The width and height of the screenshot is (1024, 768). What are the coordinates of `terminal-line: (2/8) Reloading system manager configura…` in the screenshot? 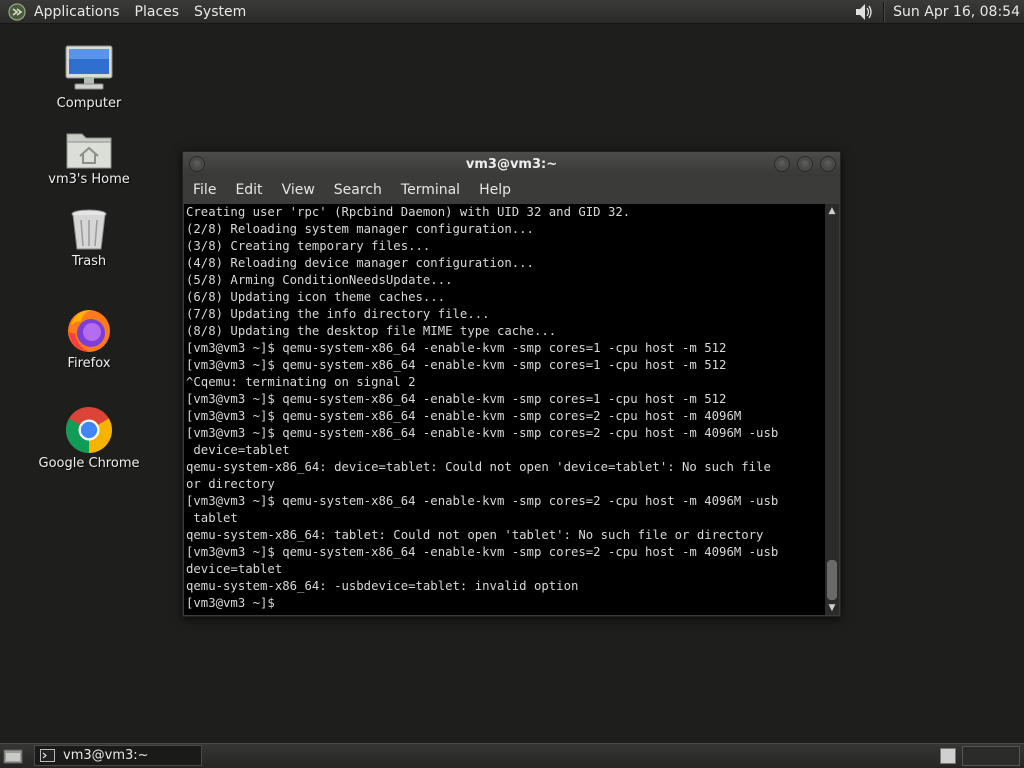 It's located at (360, 229).